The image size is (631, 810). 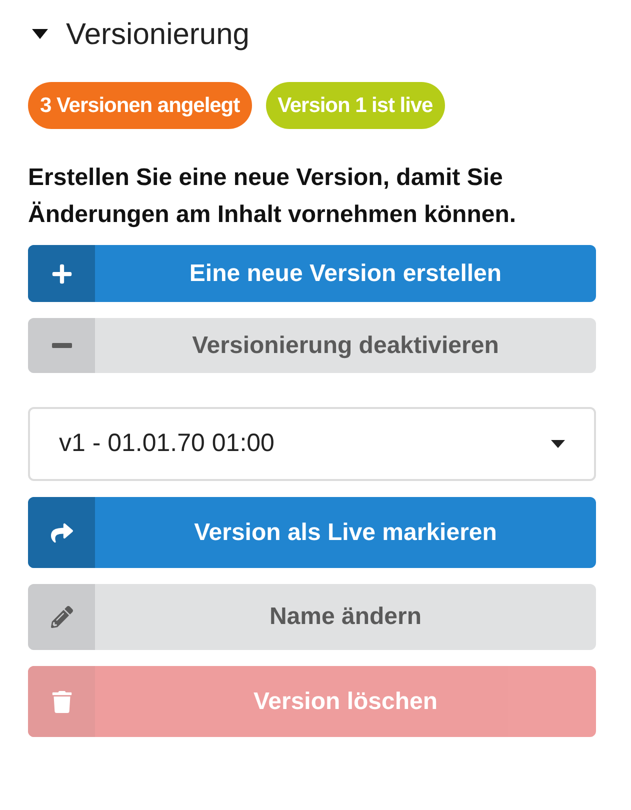 What do you see at coordinates (558, 444) in the screenshot?
I see `dropdown-caret-icon` at bounding box center [558, 444].